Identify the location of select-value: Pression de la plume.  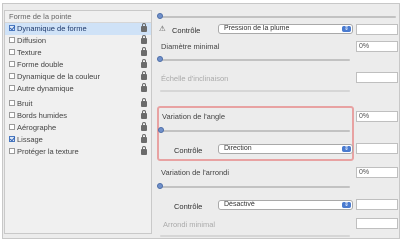
(257, 28).